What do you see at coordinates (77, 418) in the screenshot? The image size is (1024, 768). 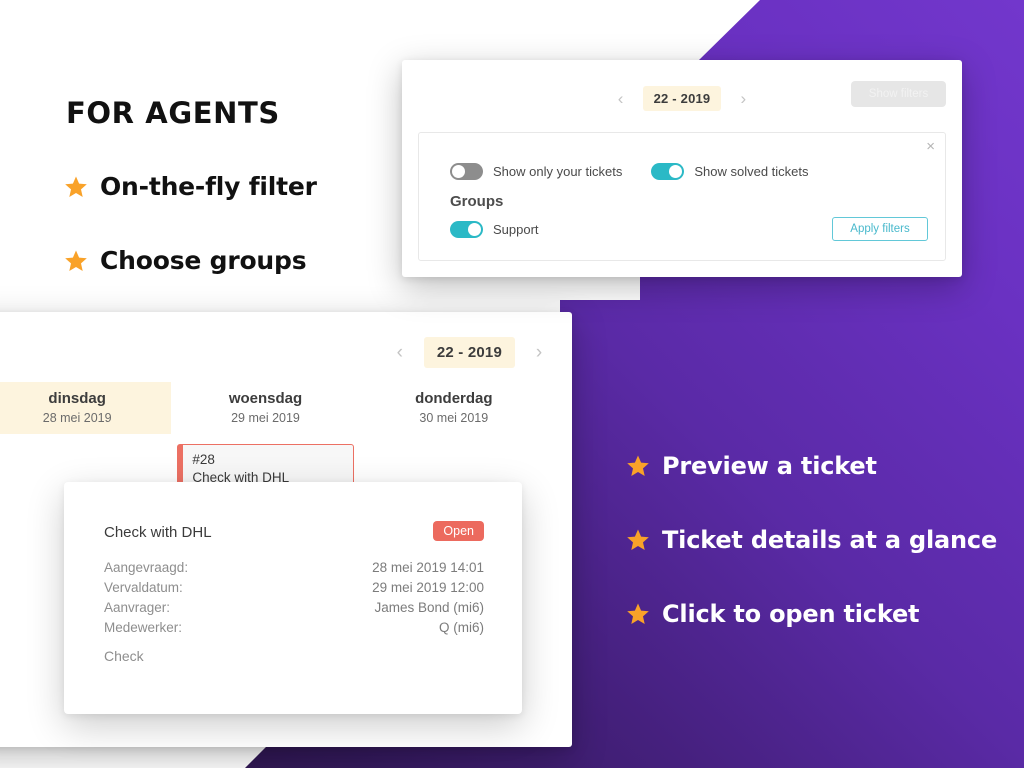 I see `day-date: 28 mei 2019` at bounding box center [77, 418].